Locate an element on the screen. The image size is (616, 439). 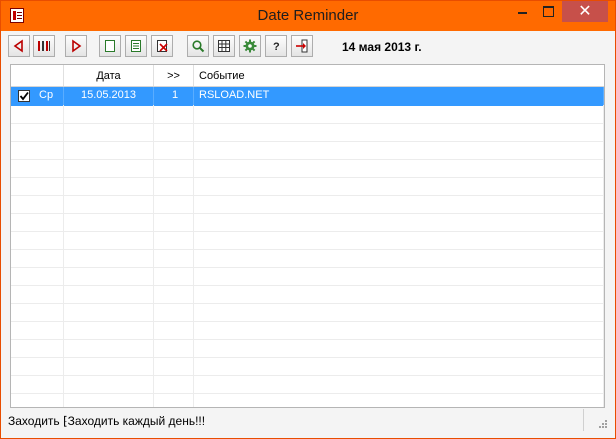
row-checkbox is located at coordinates (24, 96).